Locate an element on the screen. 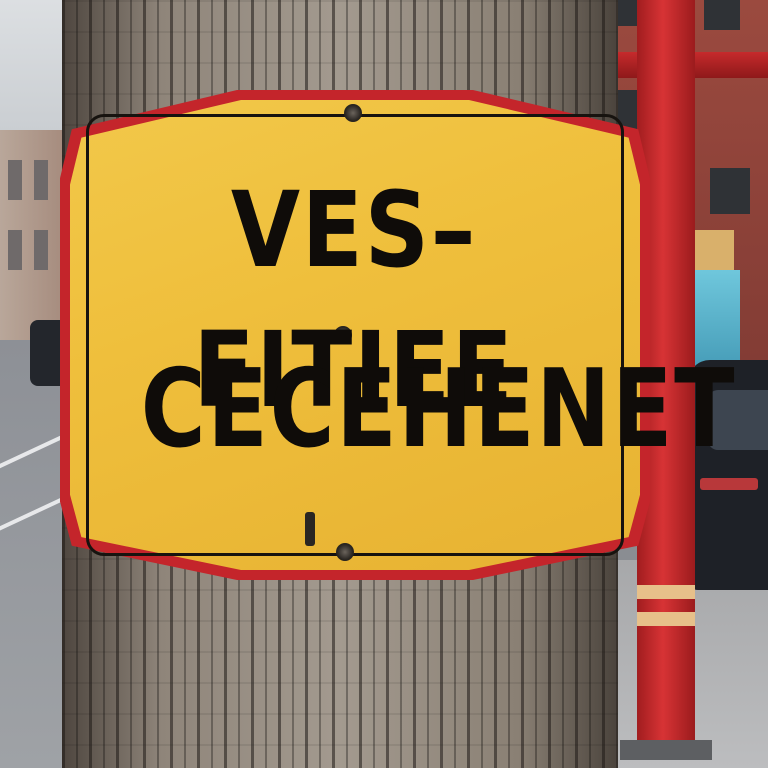 Image resolution: width=768 pixels, height=768 pixels. pole-base is located at coordinates (666, 750).